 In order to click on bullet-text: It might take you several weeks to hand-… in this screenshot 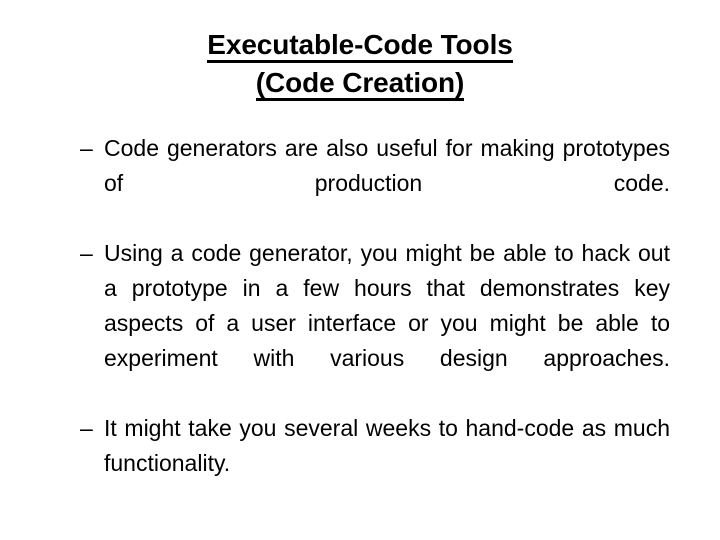, I will do `click(387, 445)`.